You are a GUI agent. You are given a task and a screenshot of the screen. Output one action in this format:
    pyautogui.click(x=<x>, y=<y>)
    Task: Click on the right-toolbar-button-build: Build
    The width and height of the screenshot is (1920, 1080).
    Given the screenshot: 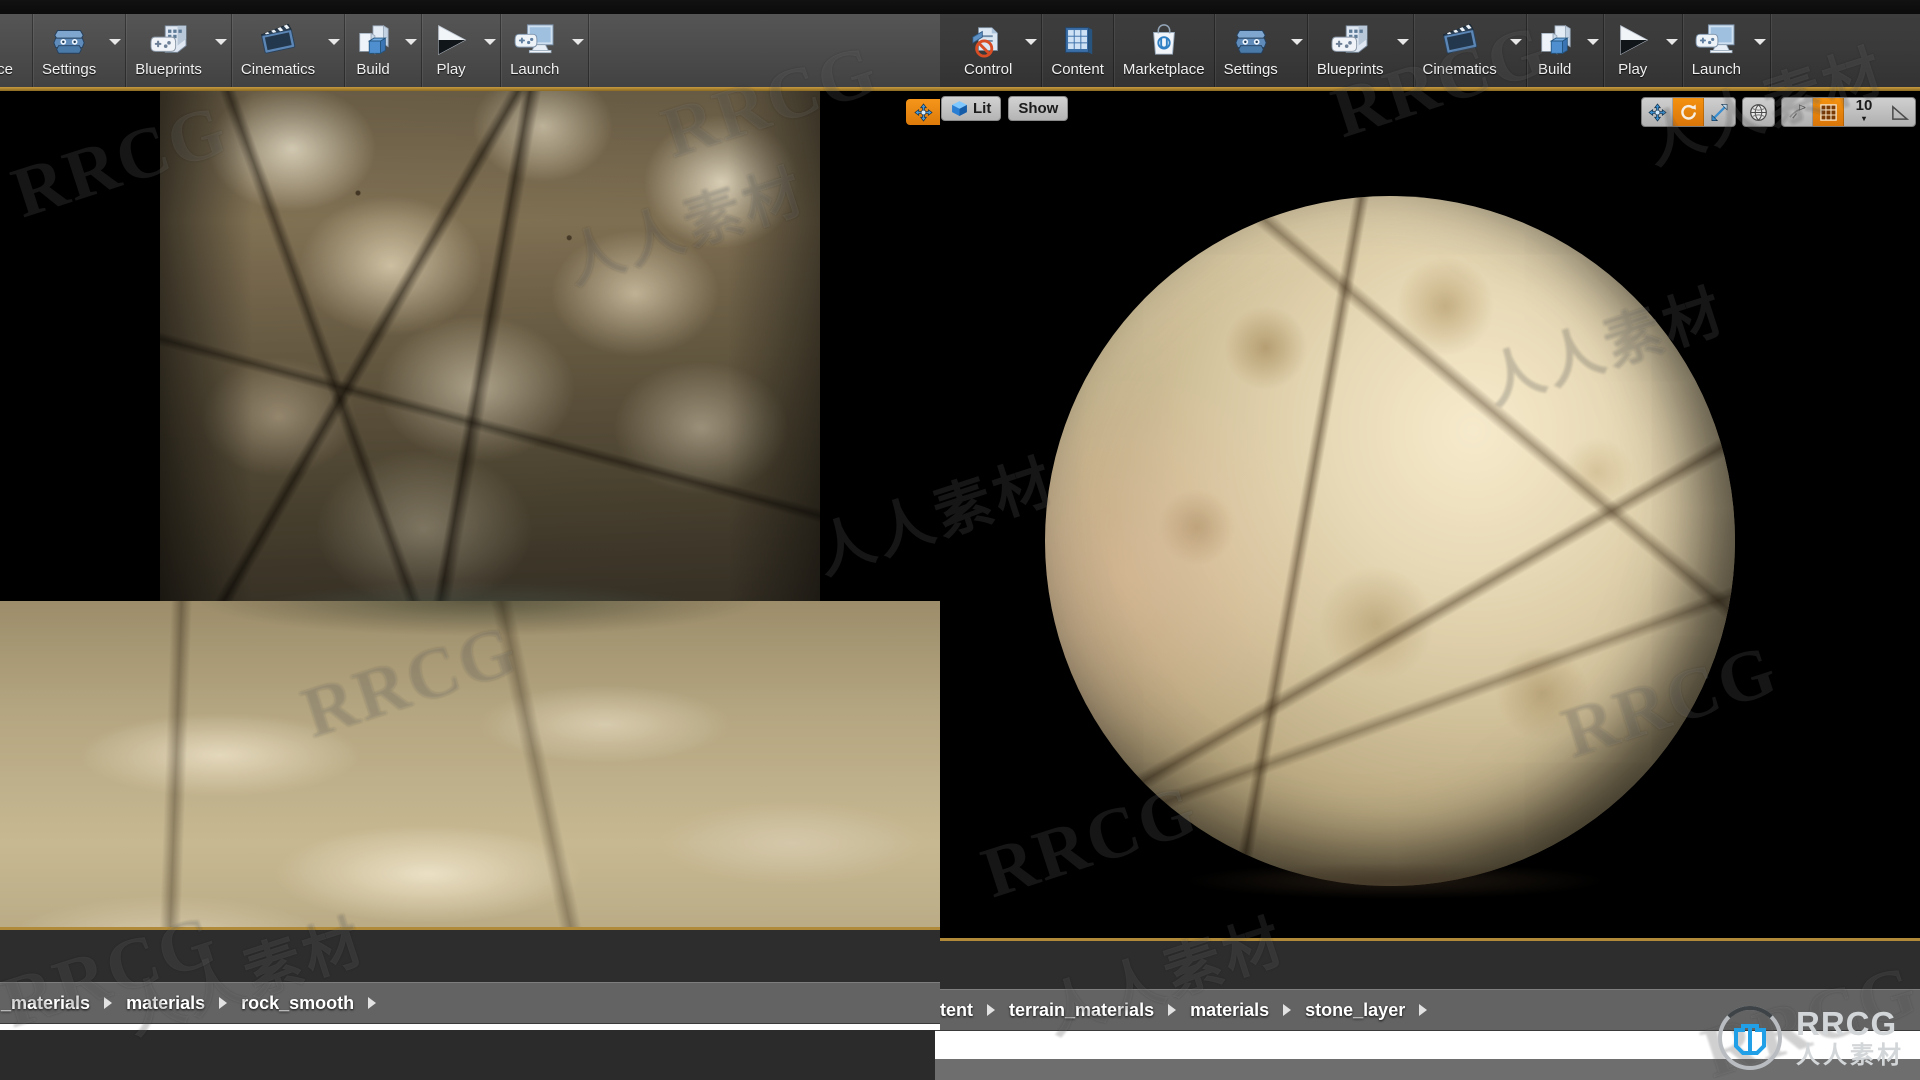 What is the action you would take?
    pyautogui.click(x=1555, y=50)
    